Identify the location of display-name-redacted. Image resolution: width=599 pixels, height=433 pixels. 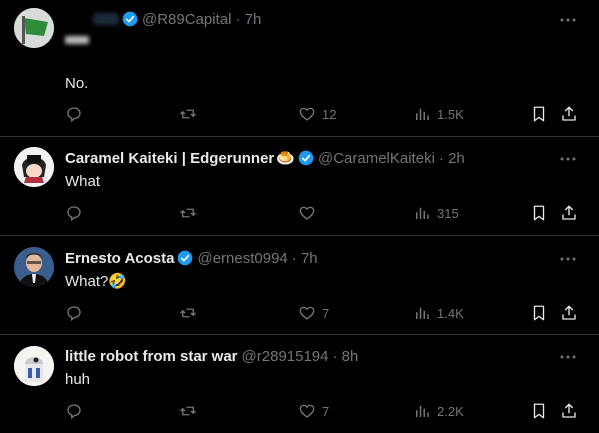
(106, 19).